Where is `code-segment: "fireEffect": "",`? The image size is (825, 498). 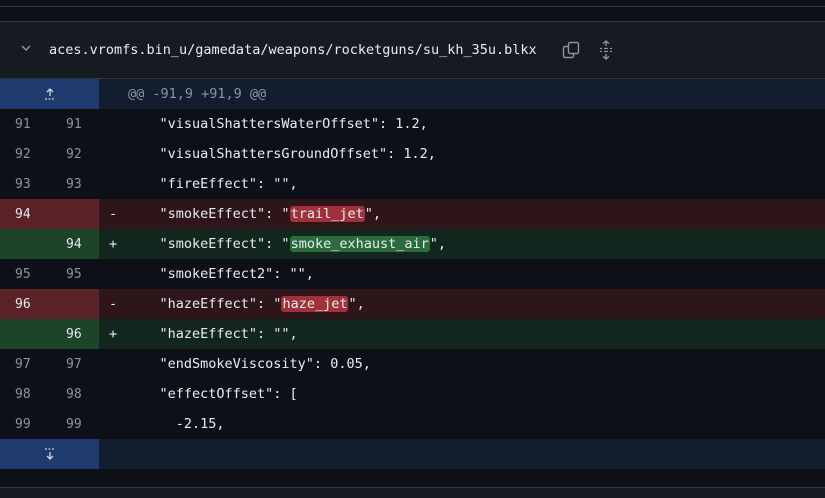 code-segment: "fireEffect": "", is located at coordinates (212, 184).